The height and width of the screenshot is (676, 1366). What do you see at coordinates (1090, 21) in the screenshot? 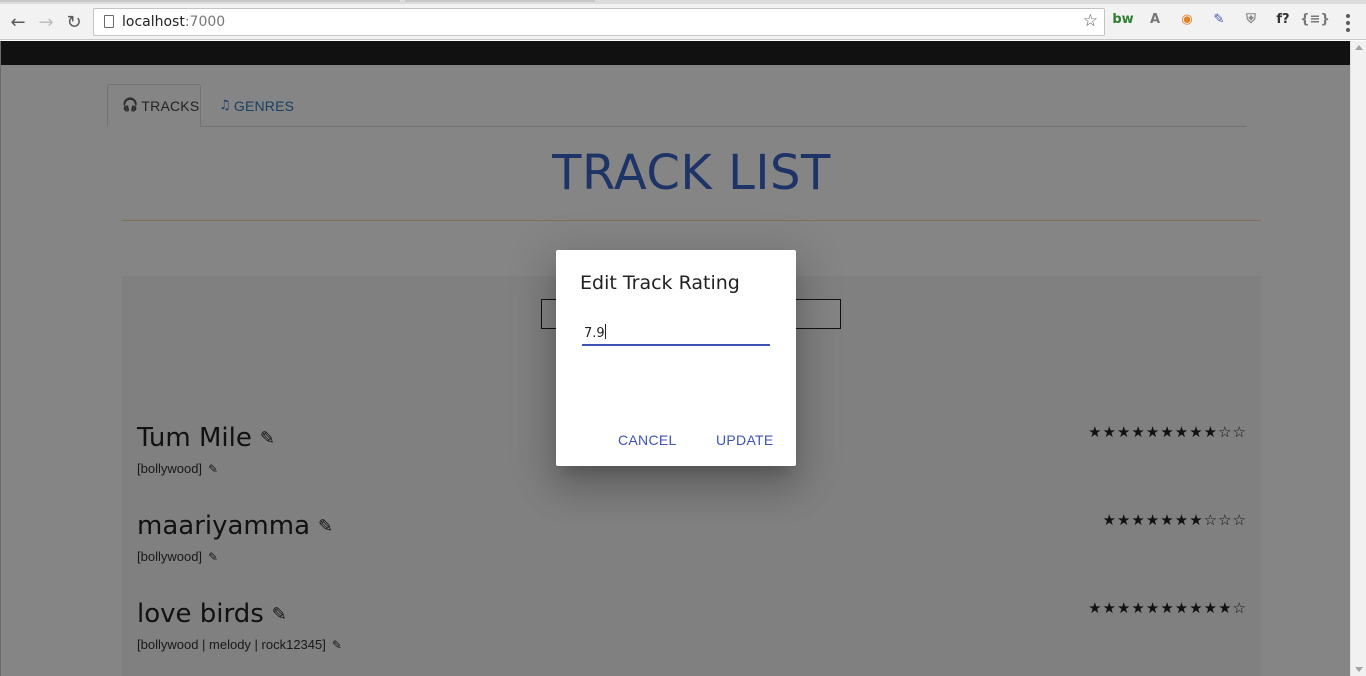
I see `bookmark-star-icon: ☆` at bounding box center [1090, 21].